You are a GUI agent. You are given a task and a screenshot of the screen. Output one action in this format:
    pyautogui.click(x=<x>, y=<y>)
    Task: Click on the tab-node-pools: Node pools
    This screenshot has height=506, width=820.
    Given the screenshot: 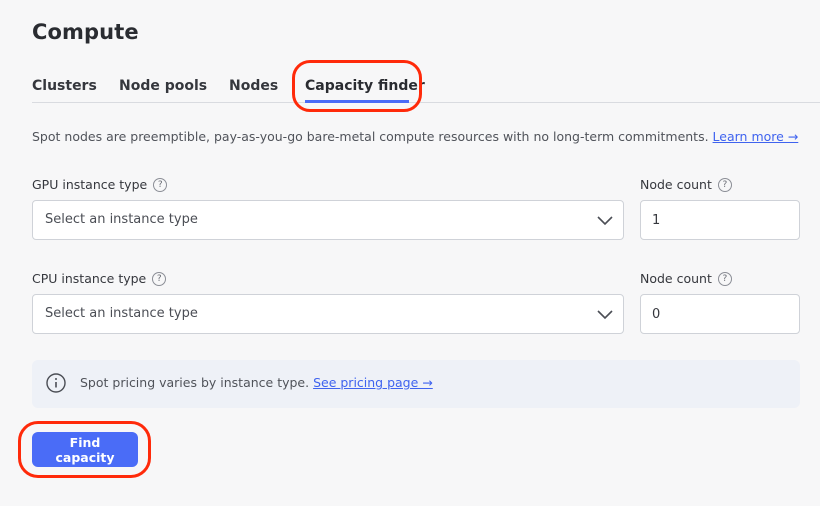 What is the action you would take?
    pyautogui.click(x=163, y=86)
    